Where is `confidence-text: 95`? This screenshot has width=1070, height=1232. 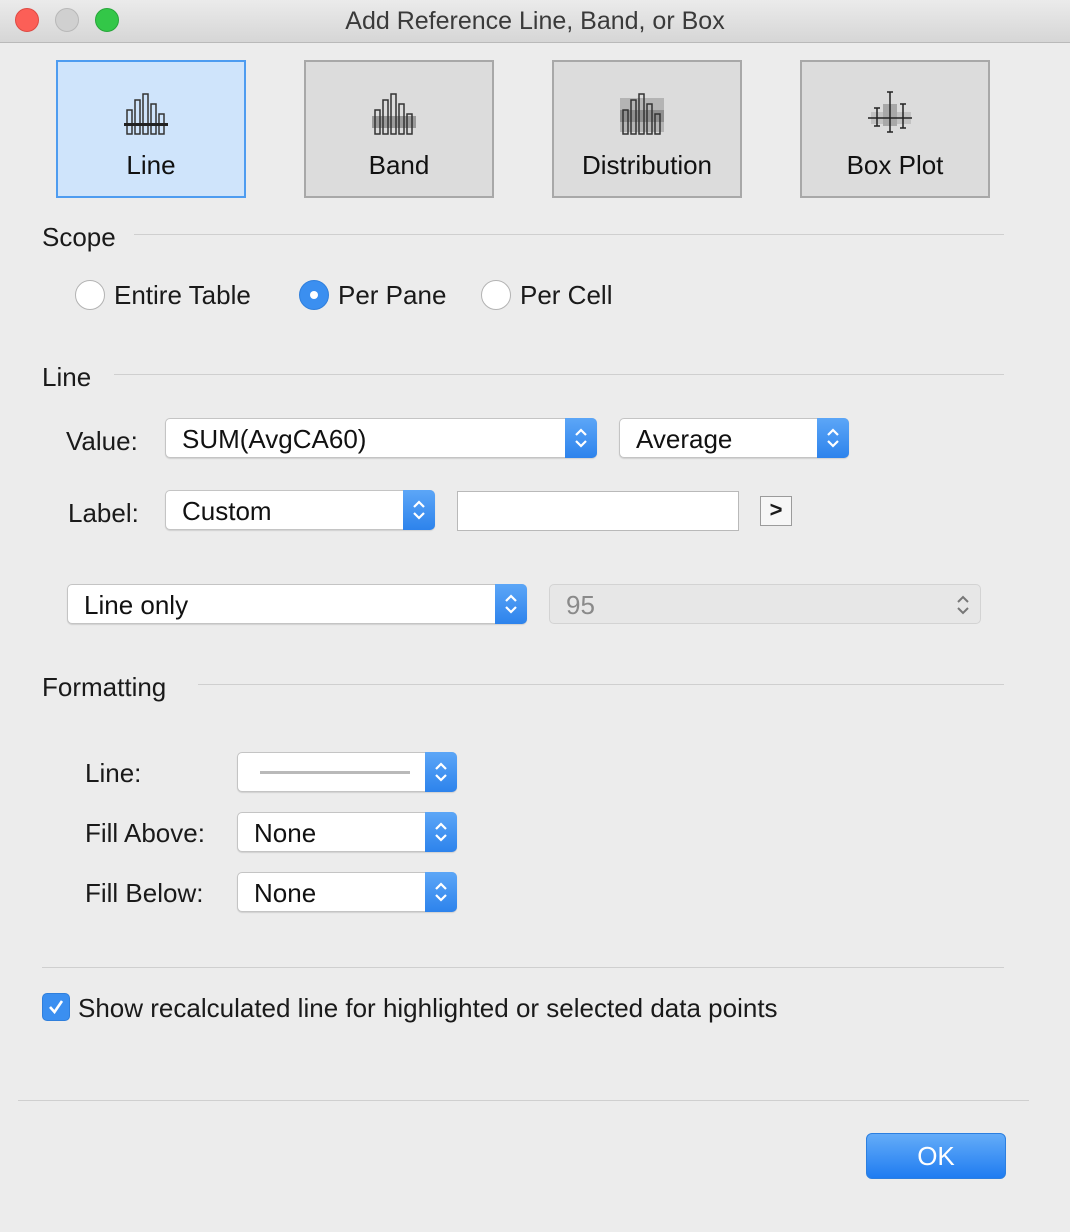 confidence-text: 95 is located at coordinates (580, 605).